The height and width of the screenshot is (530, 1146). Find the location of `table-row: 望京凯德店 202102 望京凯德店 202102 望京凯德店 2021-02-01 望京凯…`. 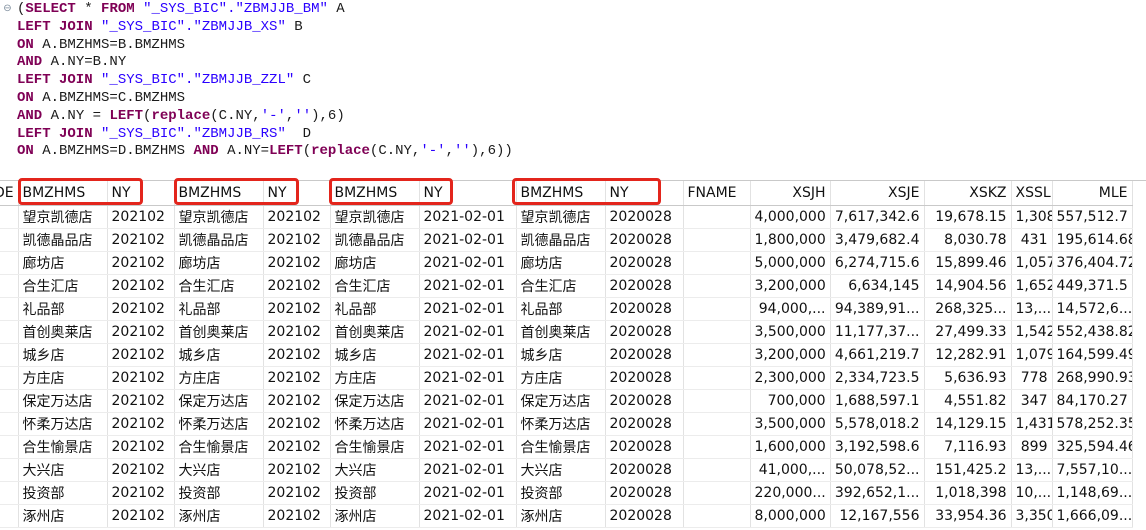

table-row: 望京凯德店 202102 望京凯德店 202102 望京凯德店 2021-02-01 望京凯… is located at coordinates (566, 217).